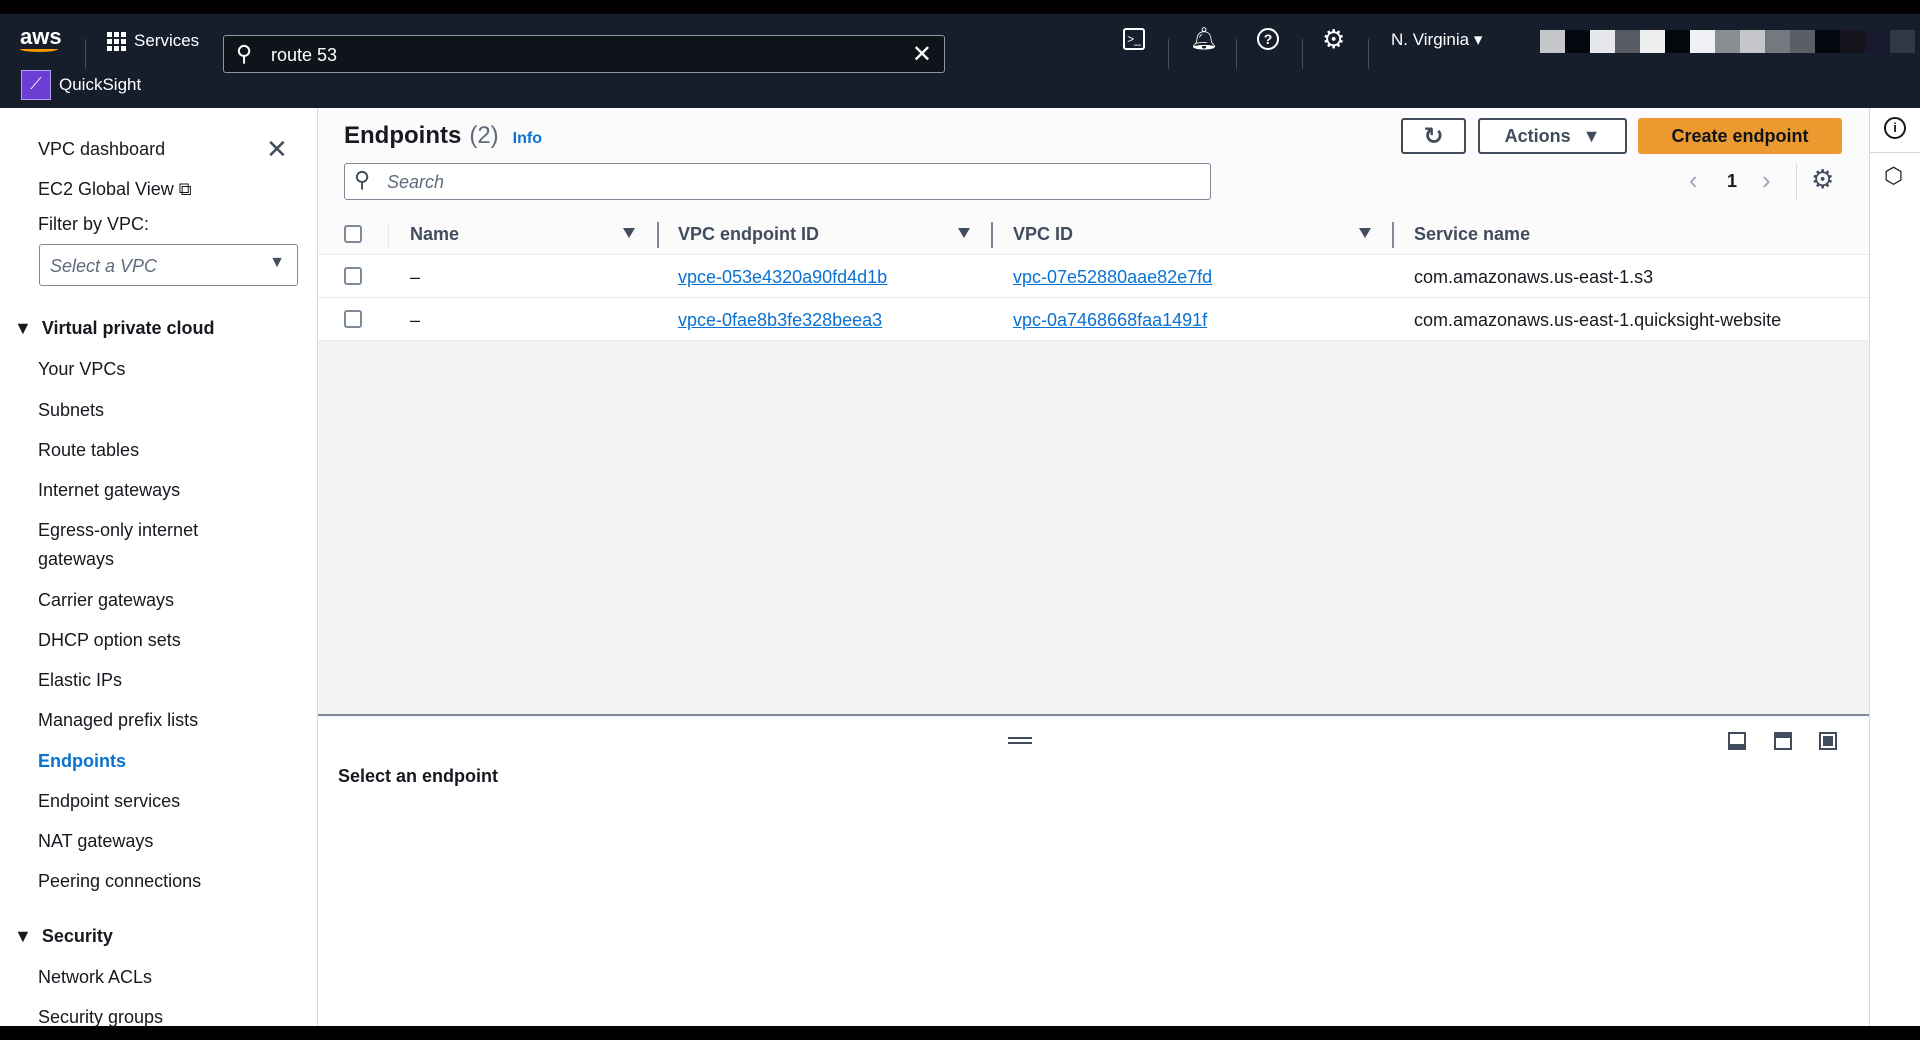  I want to click on section-title: Security, so click(77, 936).